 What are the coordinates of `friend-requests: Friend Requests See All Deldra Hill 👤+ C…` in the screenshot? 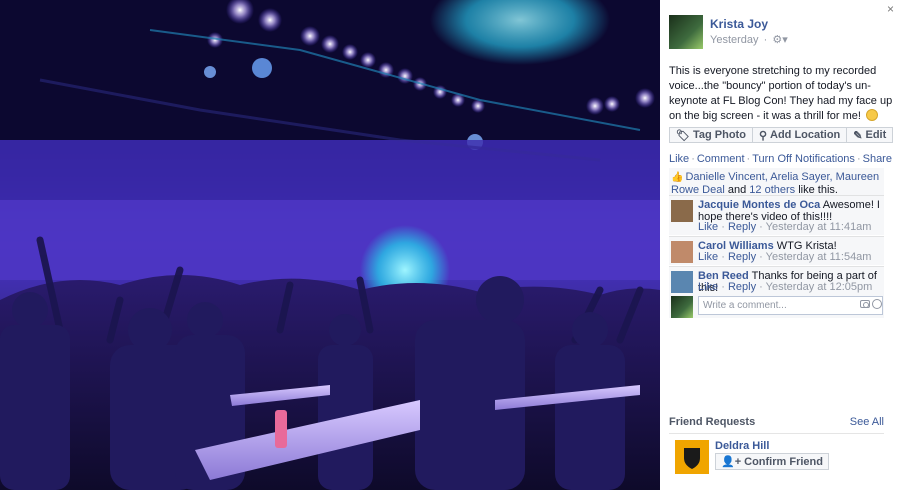 It's located at (776, 447).